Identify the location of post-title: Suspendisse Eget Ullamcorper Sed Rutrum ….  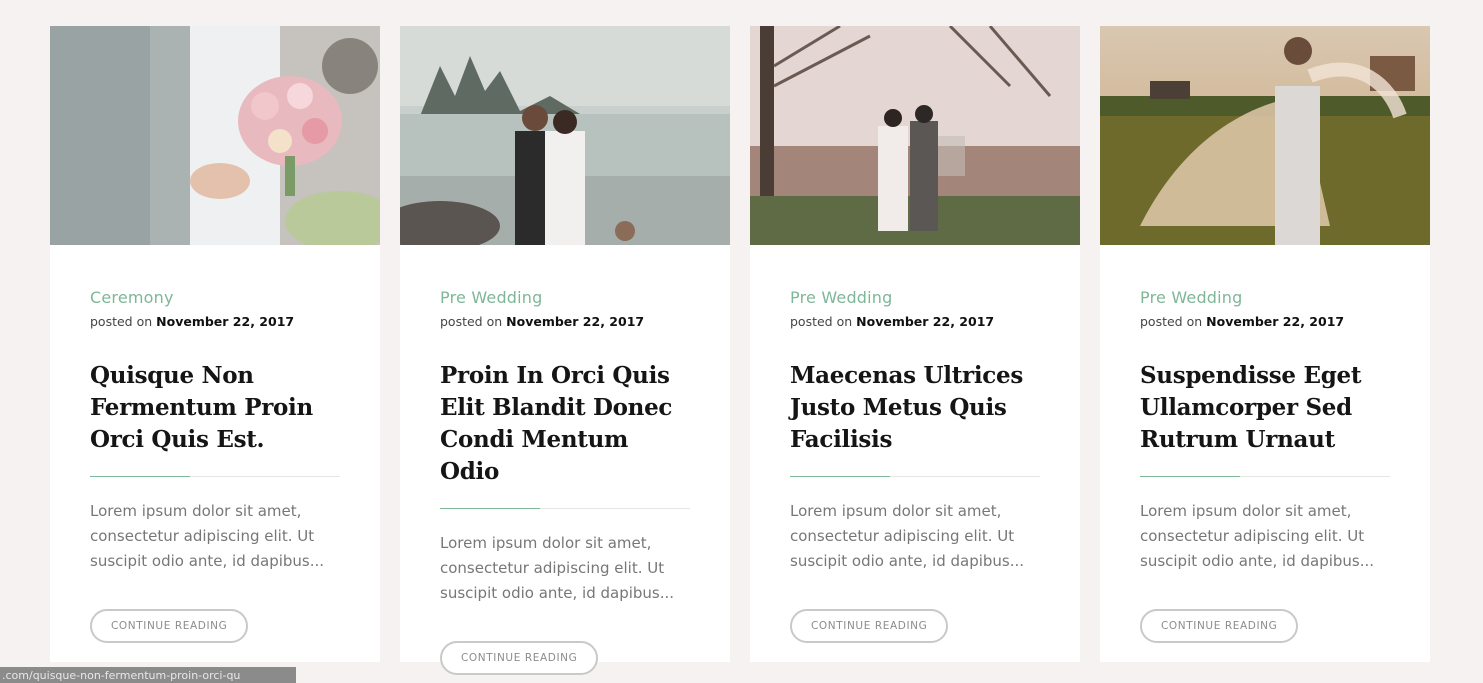
(1265, 408).